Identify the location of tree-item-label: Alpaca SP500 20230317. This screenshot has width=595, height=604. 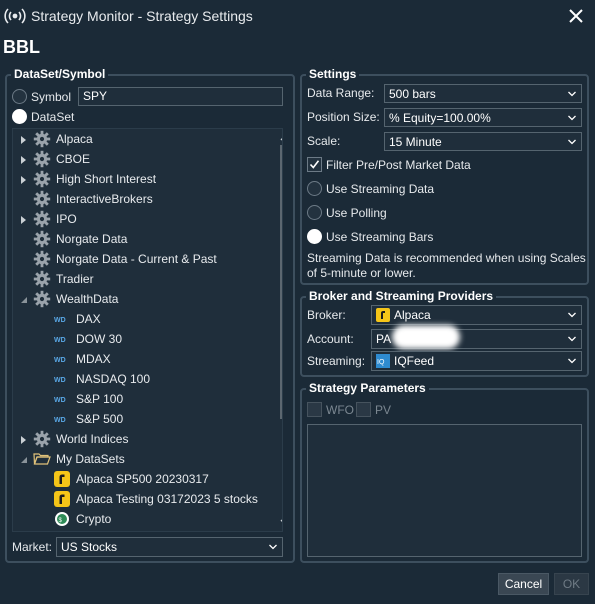
(142, 479).